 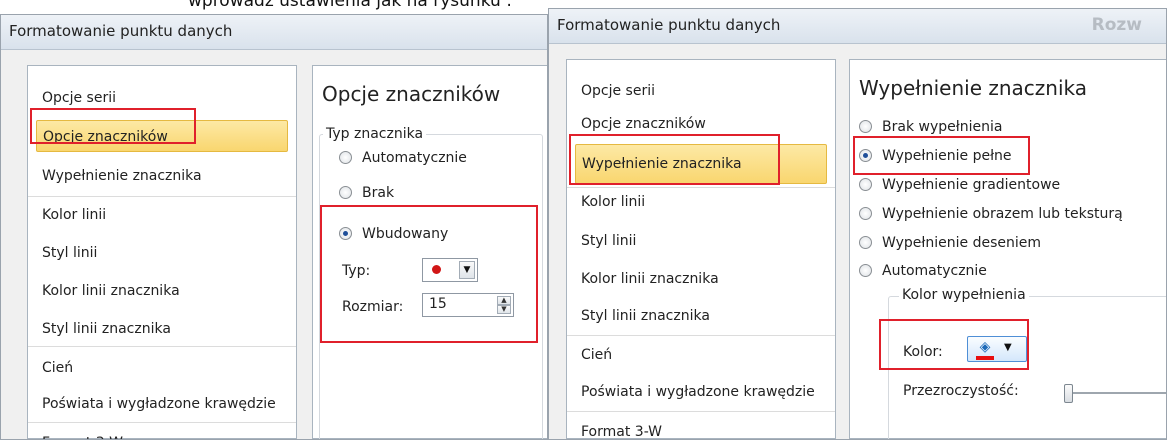 What do you see at coordinates (857, 26) in the screenshot?
I see `title-bar: Formatowanie punktu danych Rozw` at bounding box center [857, 26].